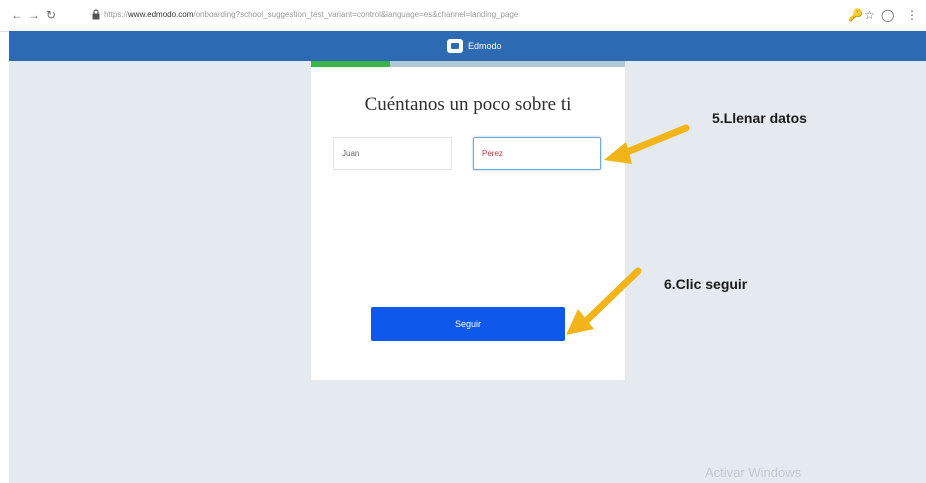 The image size is (926, 483). What do you see at coordinates (96, 14) in the screenshot?
I see `lock-icon` at bounding box center [96, 14].